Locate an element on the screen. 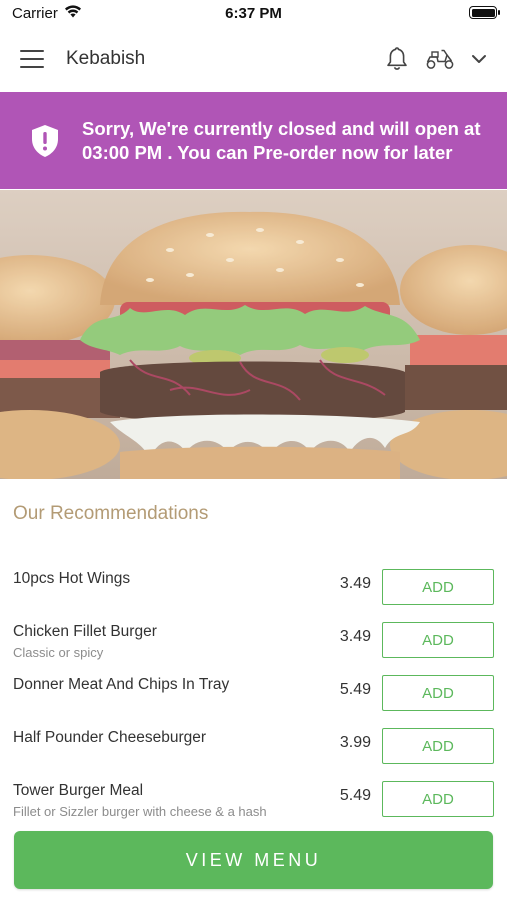 Image resolution: width=507 pixels, height=900 pixels. view-menu-button: VIEW MENU is located at coordinates (253, 860).